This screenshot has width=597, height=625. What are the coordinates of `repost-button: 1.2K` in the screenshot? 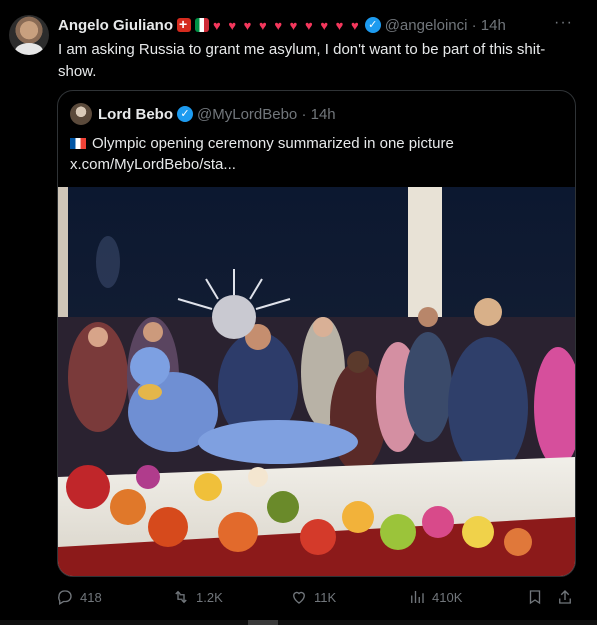 It's located at (197, 597).